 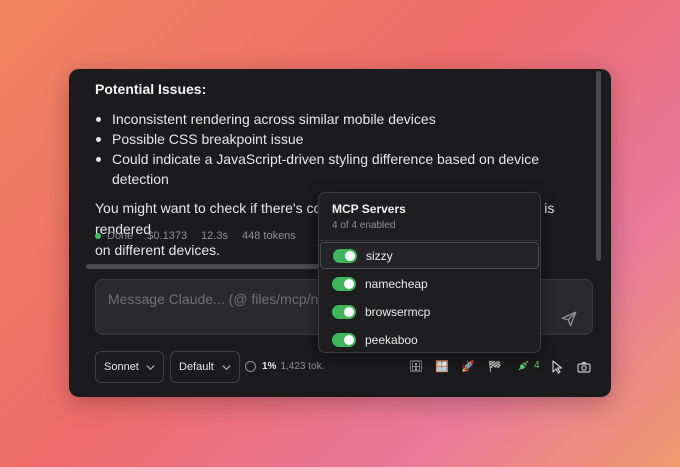 What do you see at coordinates (396, 283) in the screenshot?
I see `server-name: namecheap` at bounding box center [396, 283].